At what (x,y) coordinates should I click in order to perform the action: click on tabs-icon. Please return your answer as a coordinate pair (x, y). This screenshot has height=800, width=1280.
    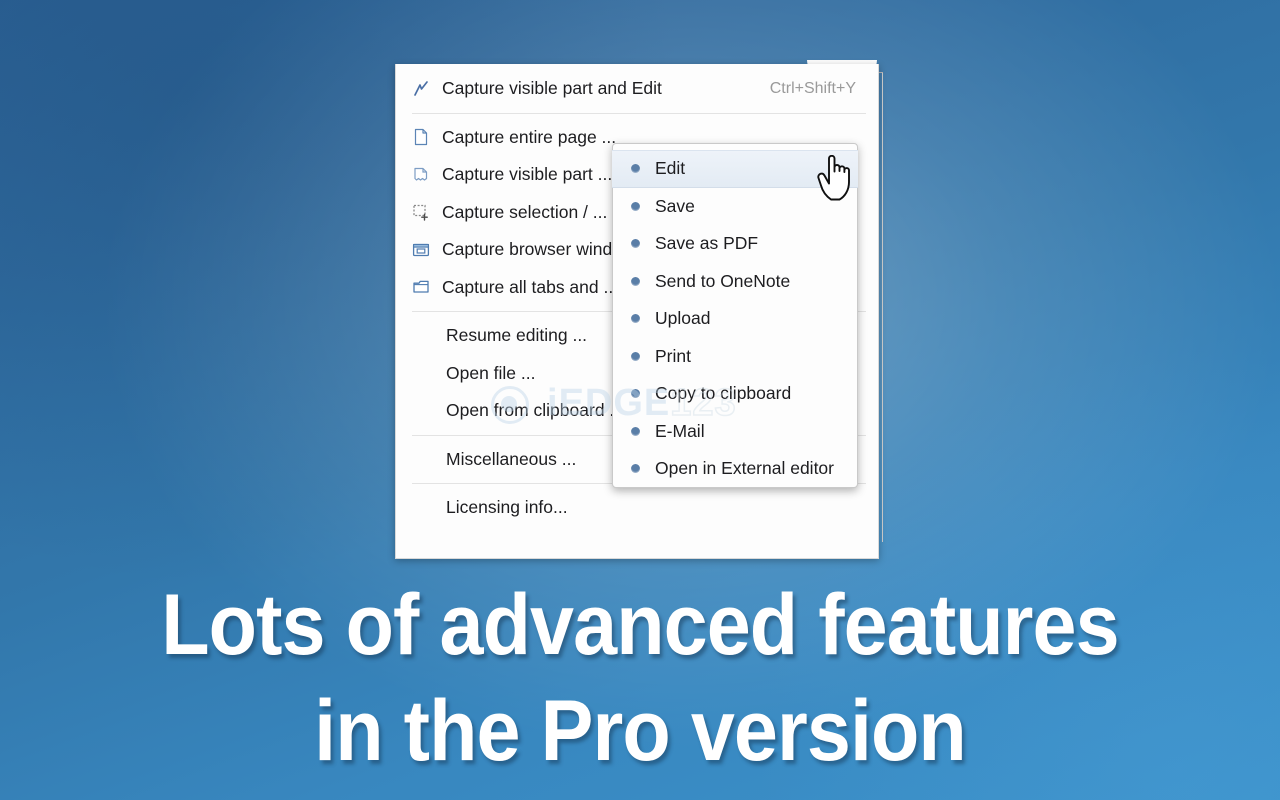
    Looking at the image, I should click on (427, 287).